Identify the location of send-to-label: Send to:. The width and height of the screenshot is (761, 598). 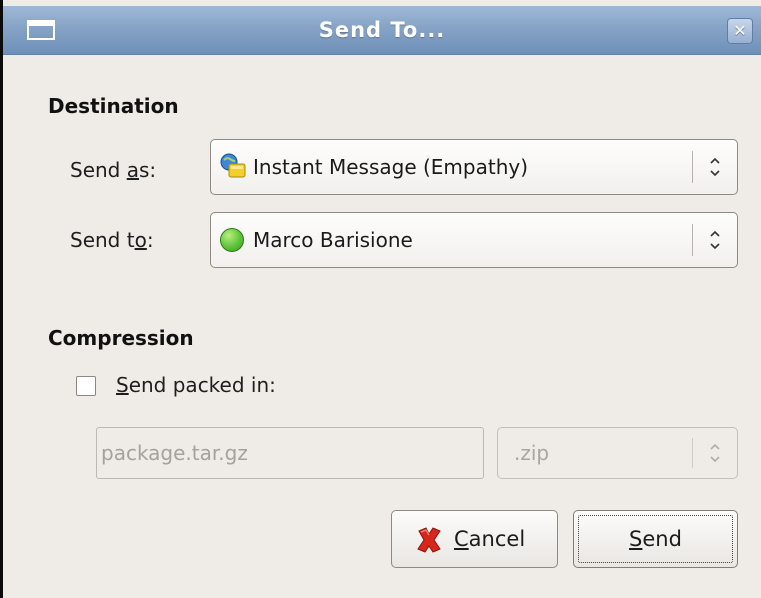
(112, 240).